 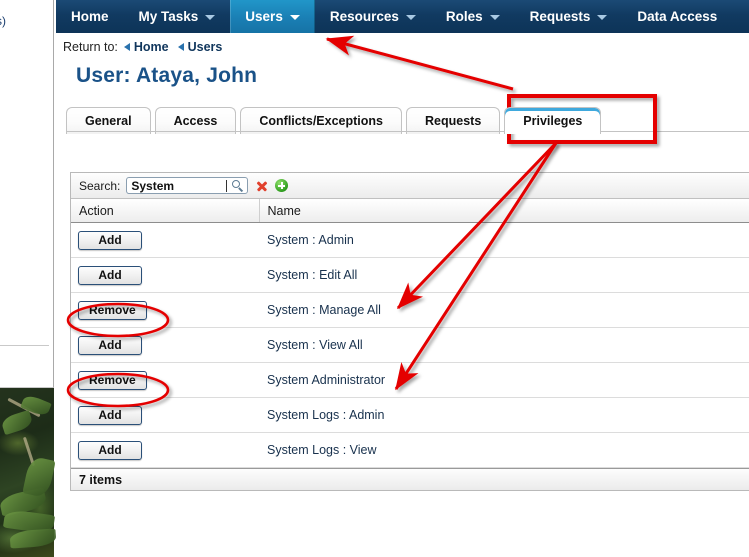 I want to click on nav-item-home: Home, so click(x=90, y=16).